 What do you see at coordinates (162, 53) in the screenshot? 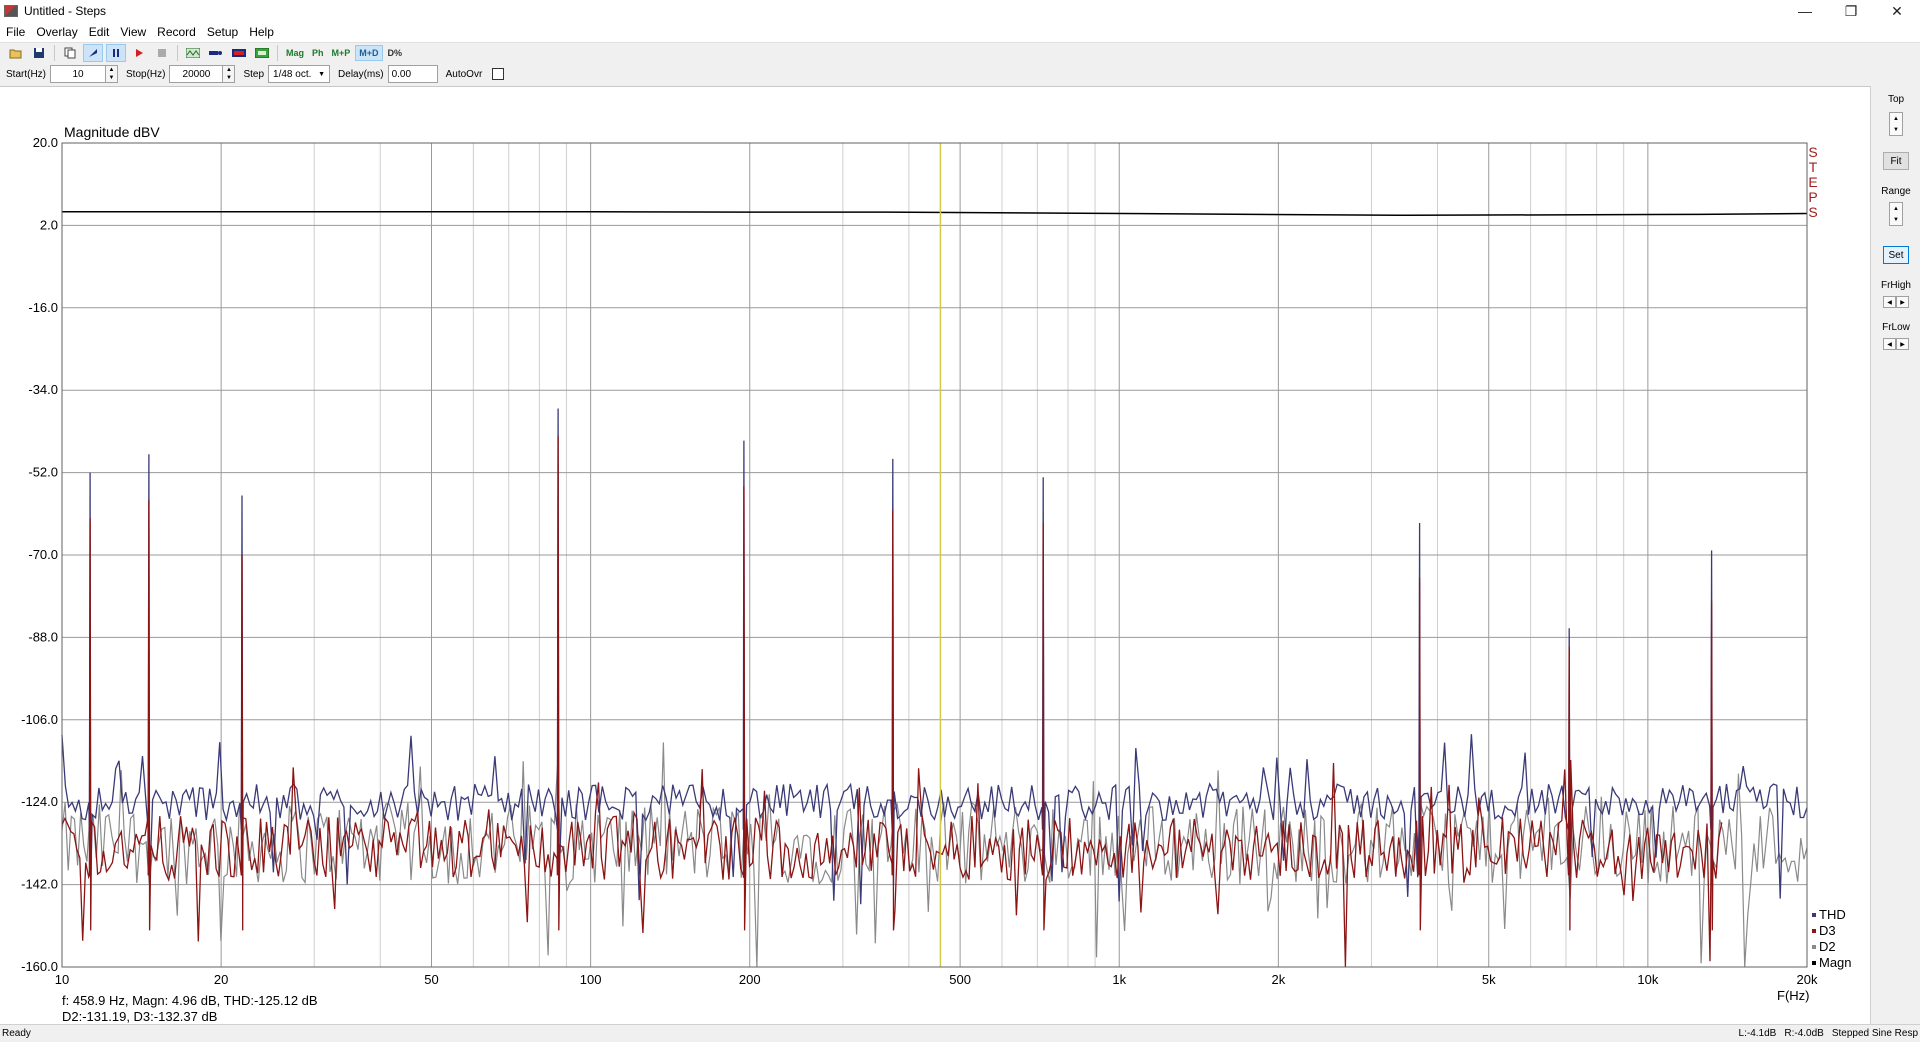
I see `stop-icon` at bounding box center [162, 53].